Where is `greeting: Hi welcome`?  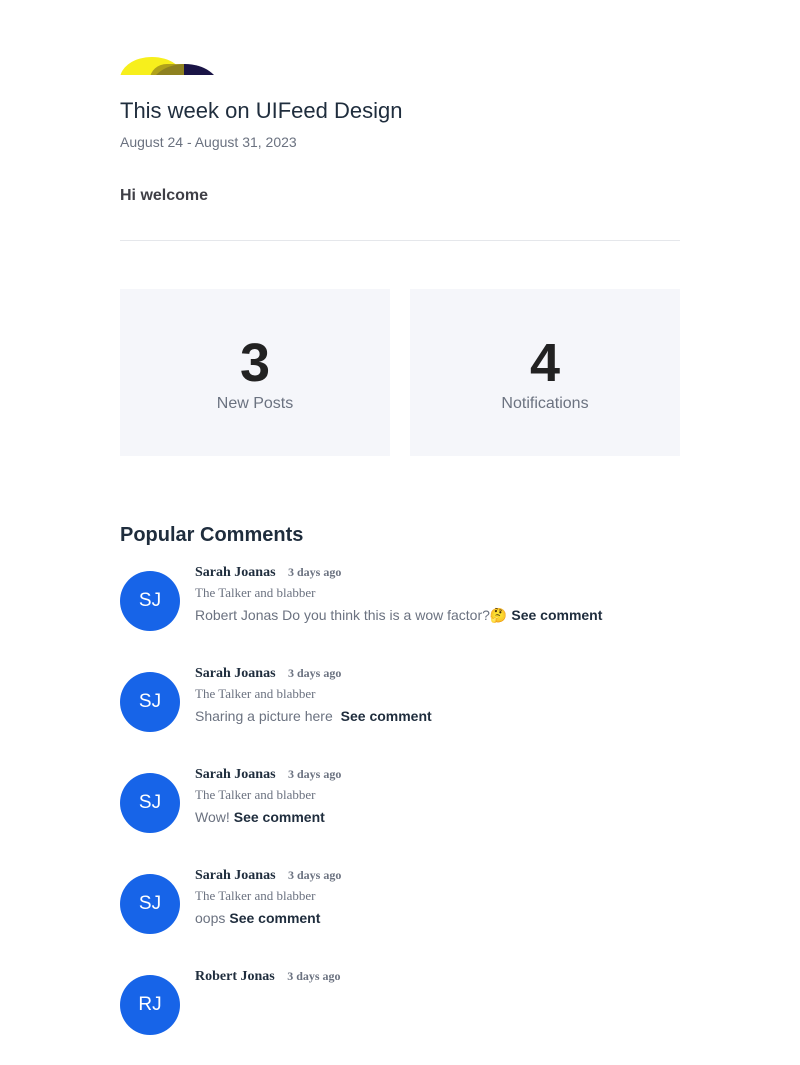
greeting: Hi welcome is located at coordinates (164, 195).